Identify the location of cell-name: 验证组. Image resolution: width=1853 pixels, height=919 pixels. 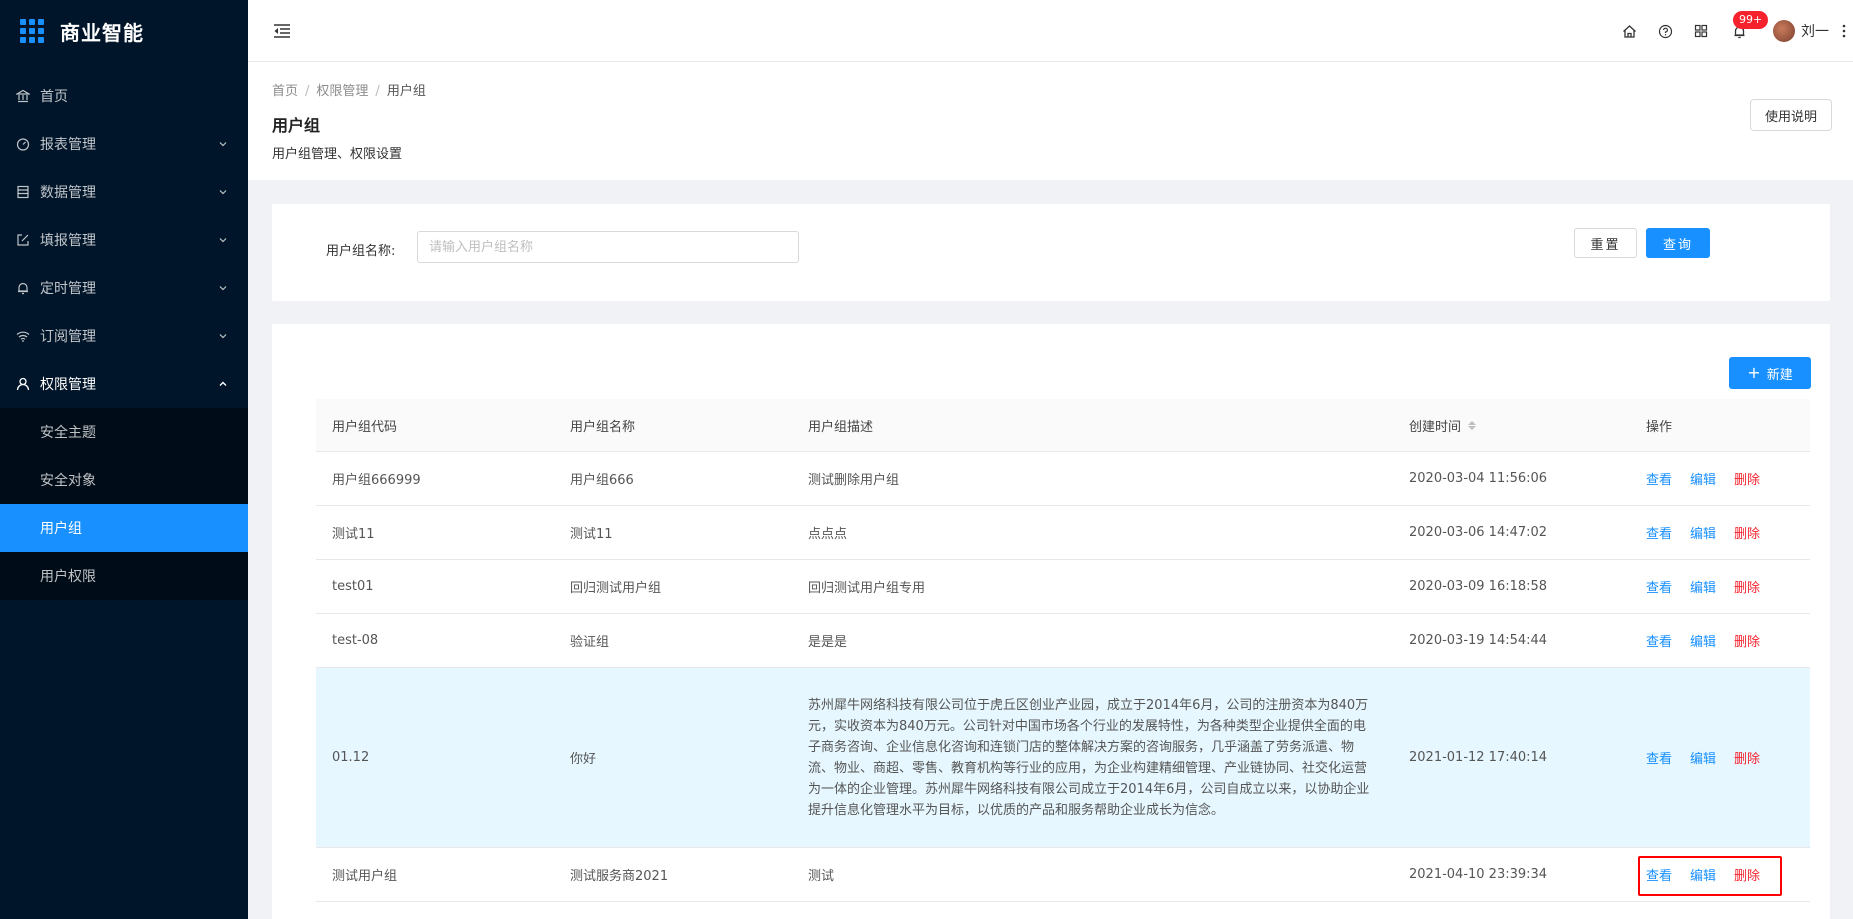
(590, 642).